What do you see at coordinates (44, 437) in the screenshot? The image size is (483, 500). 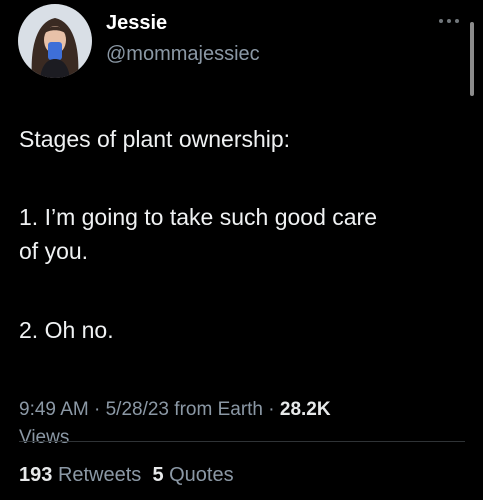 I see `views-label: Views` at bounding box center [44, 437].